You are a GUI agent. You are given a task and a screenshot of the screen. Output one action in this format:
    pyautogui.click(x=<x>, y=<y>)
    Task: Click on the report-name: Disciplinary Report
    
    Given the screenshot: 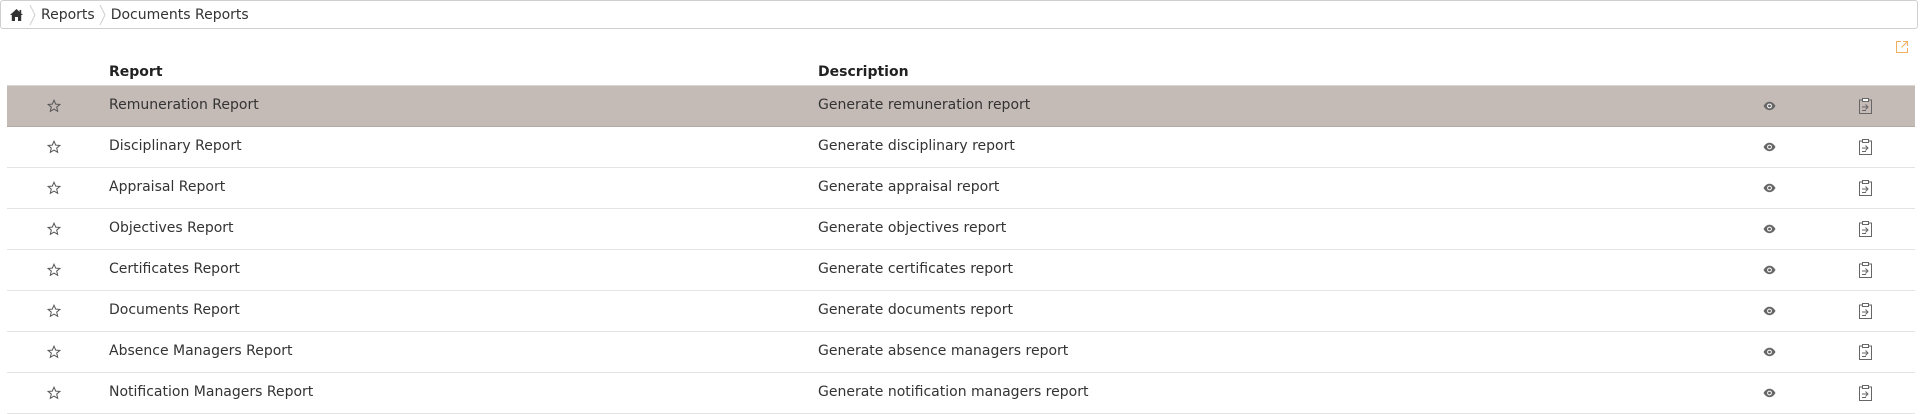 What is the action you would take?
    pyautogui.click(x=175, y=146)
    